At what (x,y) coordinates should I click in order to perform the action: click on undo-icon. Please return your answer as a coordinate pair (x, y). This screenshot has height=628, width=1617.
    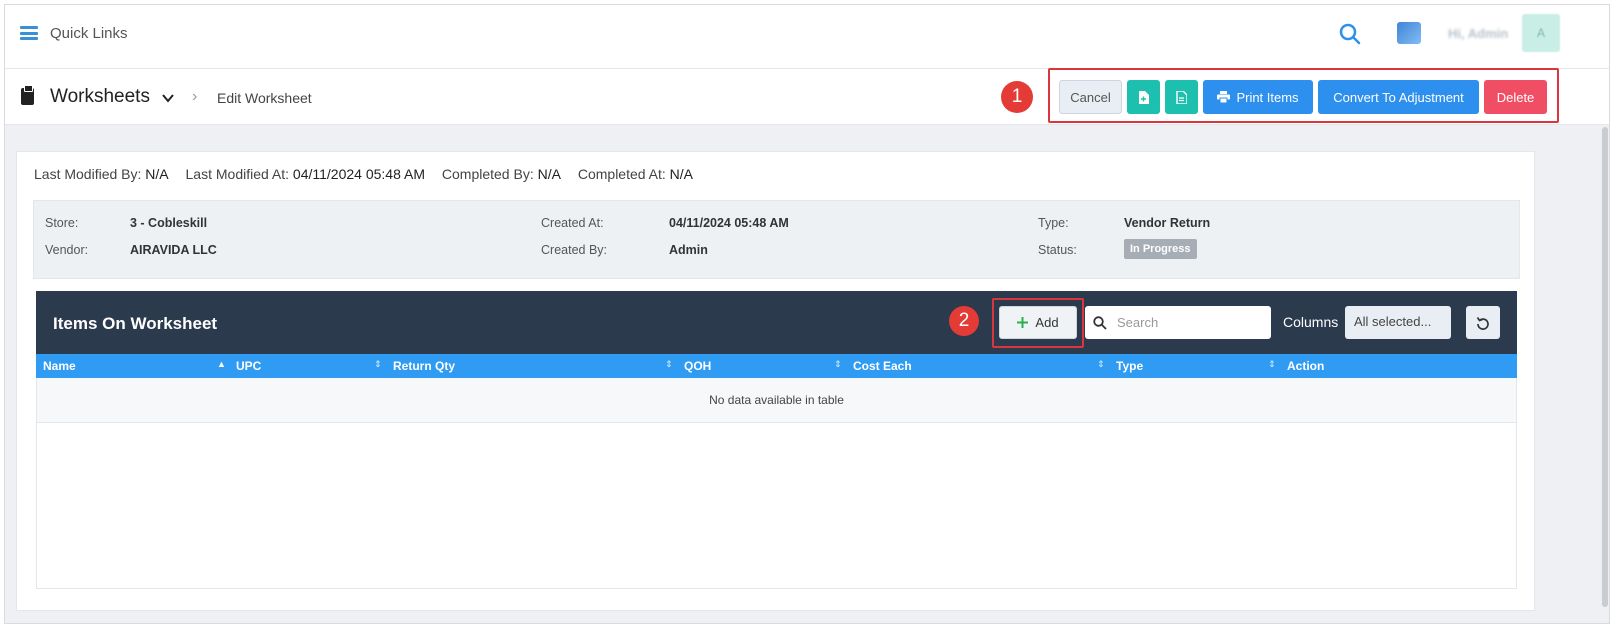
    Looking at the image, I should click on (1482, 323).